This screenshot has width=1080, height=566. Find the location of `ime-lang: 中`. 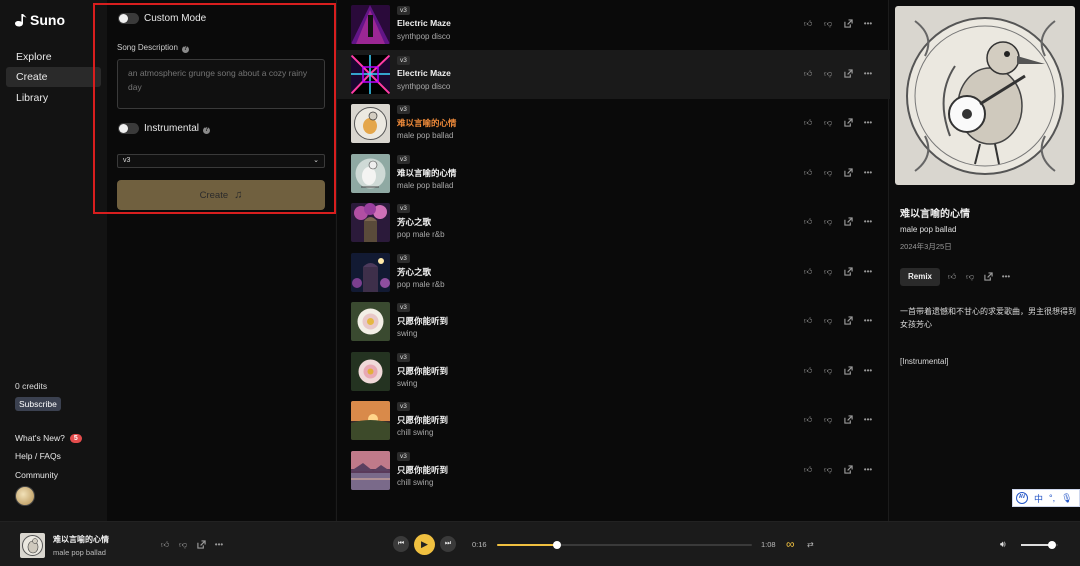

ime-lang: 中 is located at coordinates (1038, 498).